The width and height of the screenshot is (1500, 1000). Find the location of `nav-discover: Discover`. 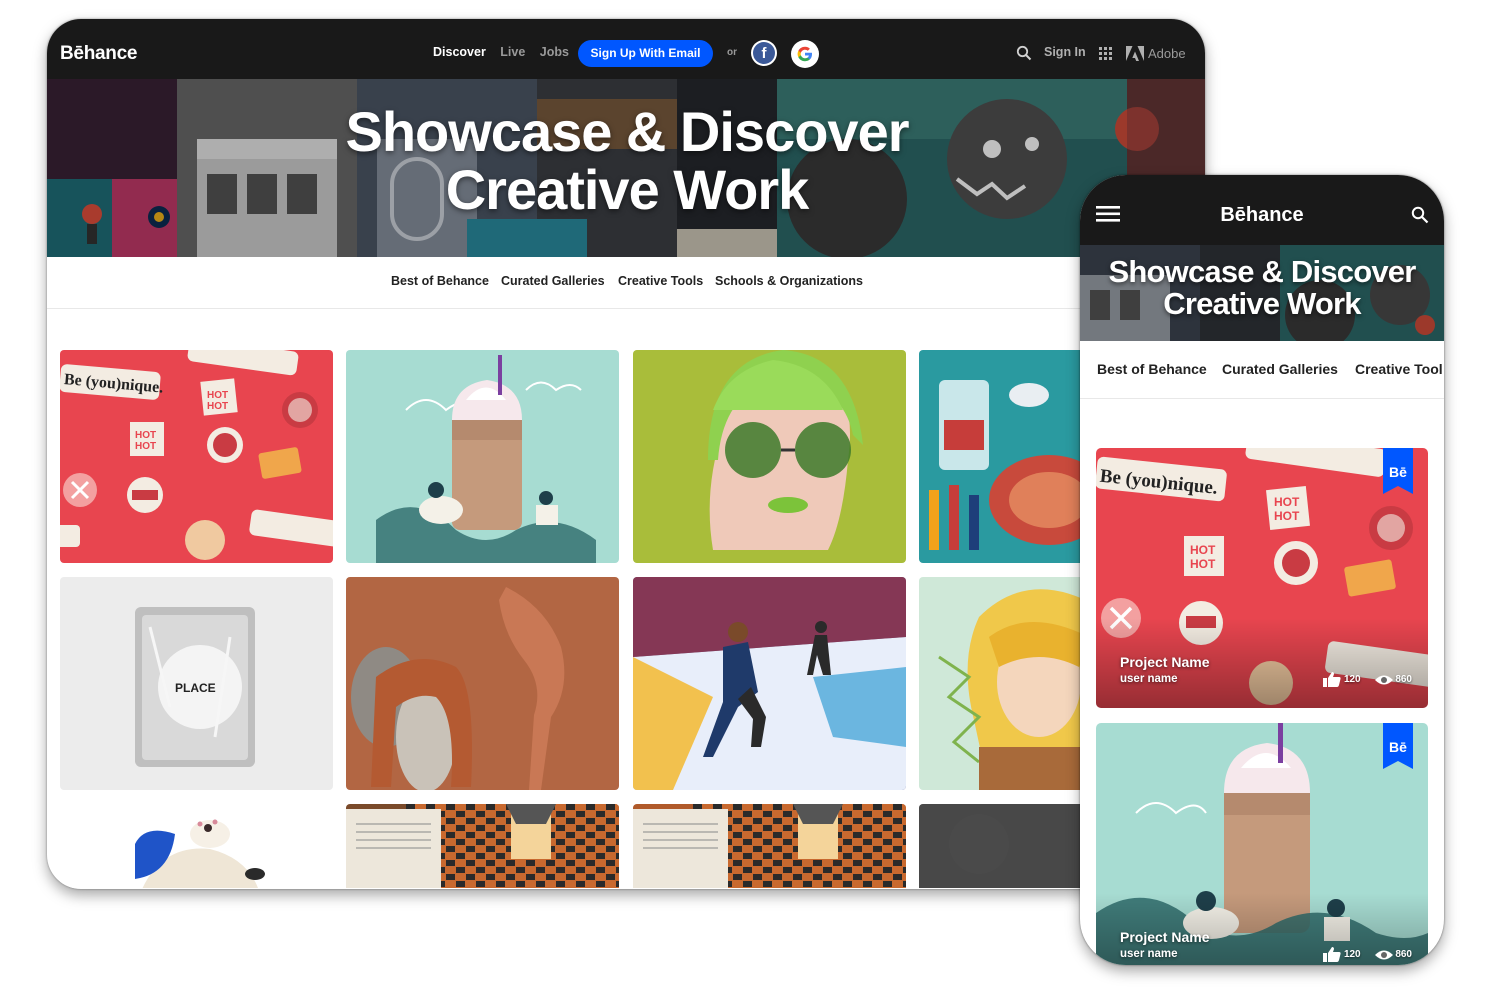

nav-discover: Discover is located at coordinates (459, 52).